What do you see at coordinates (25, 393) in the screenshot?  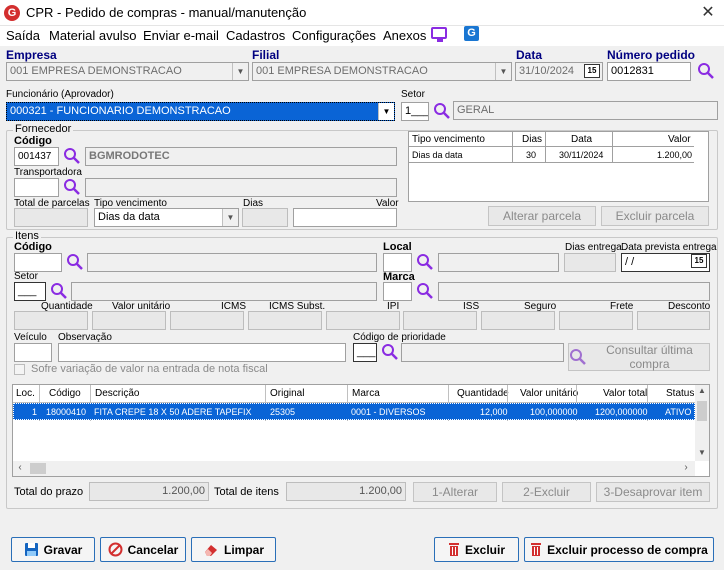 I see `grid-hdr-loc: Loc.` at bounding box center [25, 393].